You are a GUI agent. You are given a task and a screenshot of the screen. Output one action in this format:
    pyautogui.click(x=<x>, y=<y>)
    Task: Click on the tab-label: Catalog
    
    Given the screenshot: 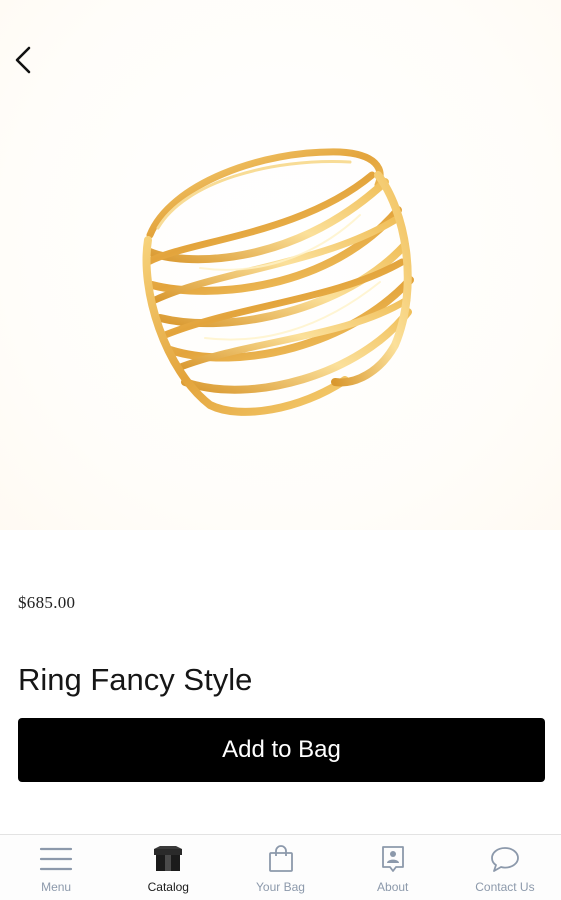 What is the action you would take?
    pyautogui.click(x=168, y=887)
    